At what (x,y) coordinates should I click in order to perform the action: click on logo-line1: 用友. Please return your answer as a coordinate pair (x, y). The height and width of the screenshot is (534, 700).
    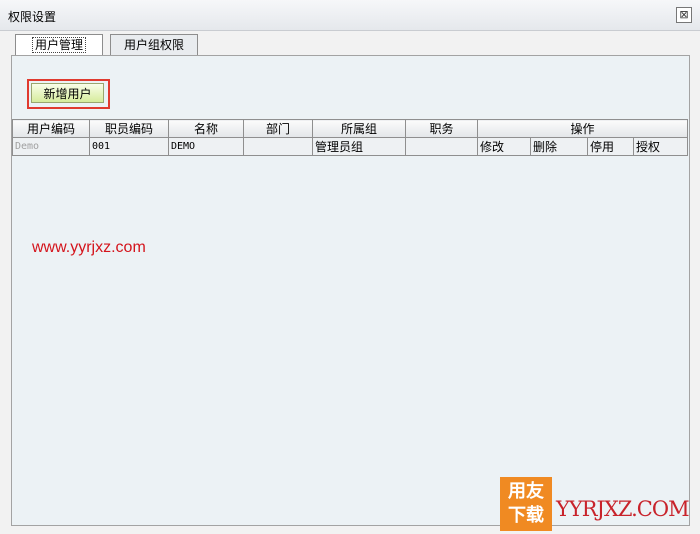
    Looking at the image, I should click on (526, 491).